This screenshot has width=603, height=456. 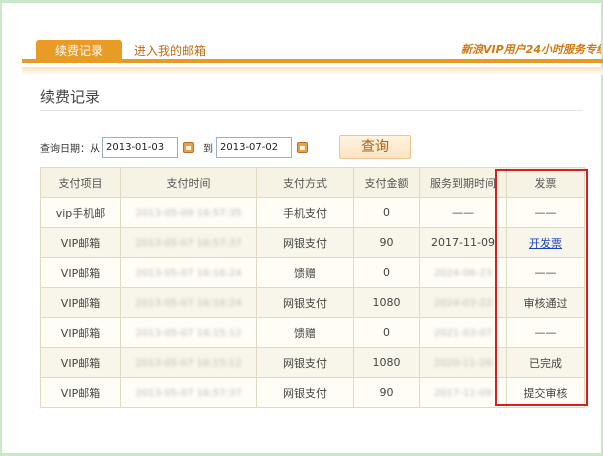 I want to click on cell-expire: 2020-11-26, so click(x=463, y=362).